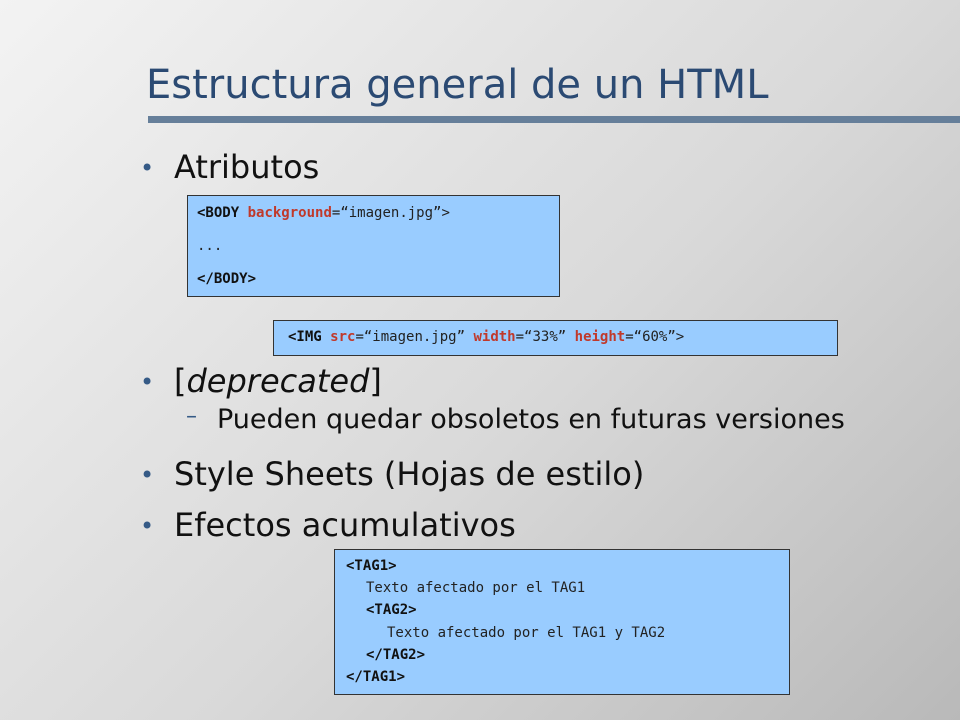 The image size is (960, 720). I want to click on bullet-style-sheets-label: Style Sheets (Hojas de estilo), so click(409, 474).